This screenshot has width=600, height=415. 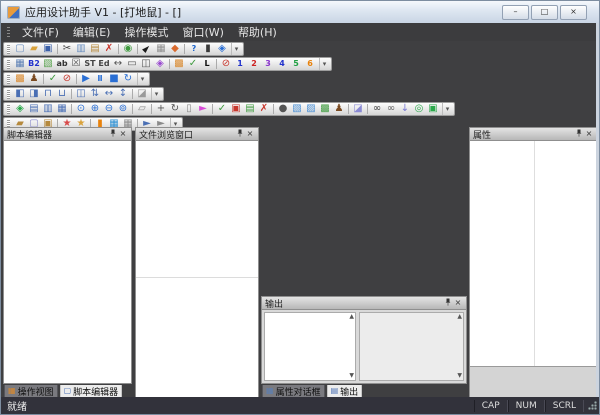 I want to click on letter-l-icon: L, so click(x=207, y=64).